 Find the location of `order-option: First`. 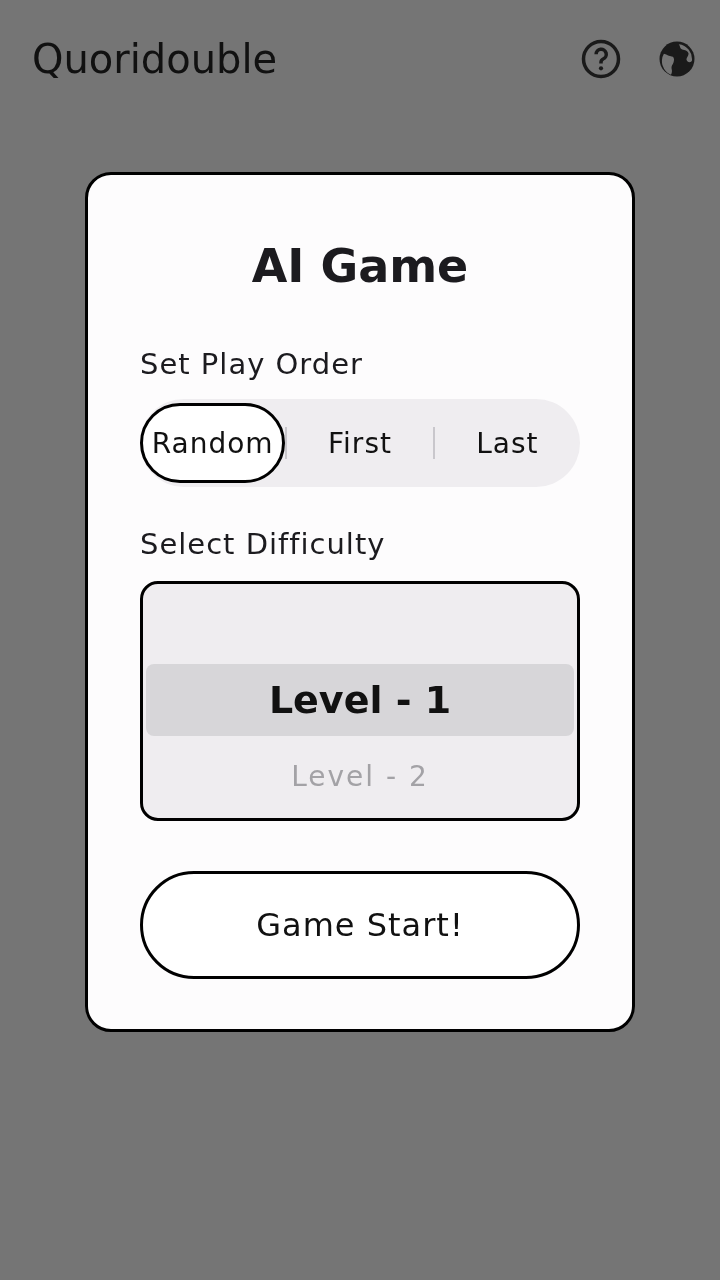

order-option: First is located at coordinates (360, 443).